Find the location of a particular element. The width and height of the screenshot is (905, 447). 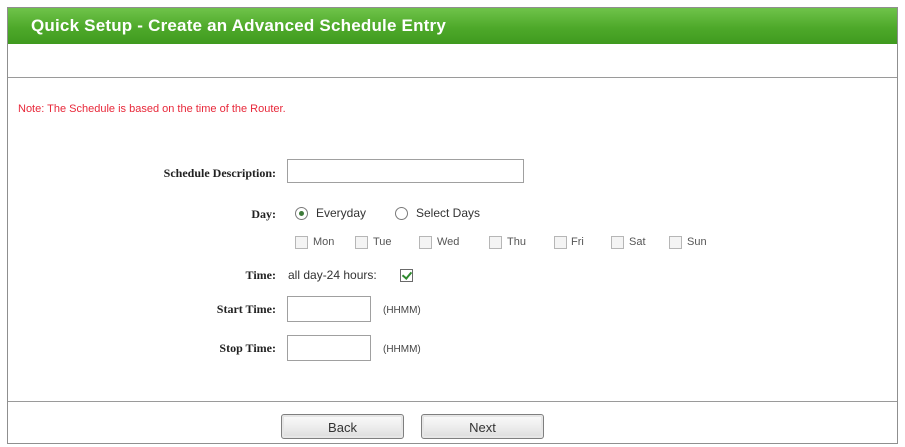

all-day-checkbox is located at coordinates (406, 275).